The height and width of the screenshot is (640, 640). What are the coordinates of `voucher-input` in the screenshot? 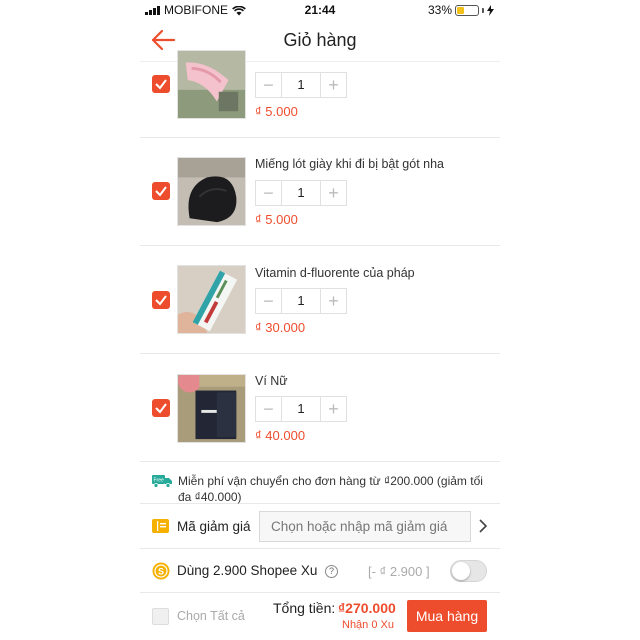 It's located at (365, 526).